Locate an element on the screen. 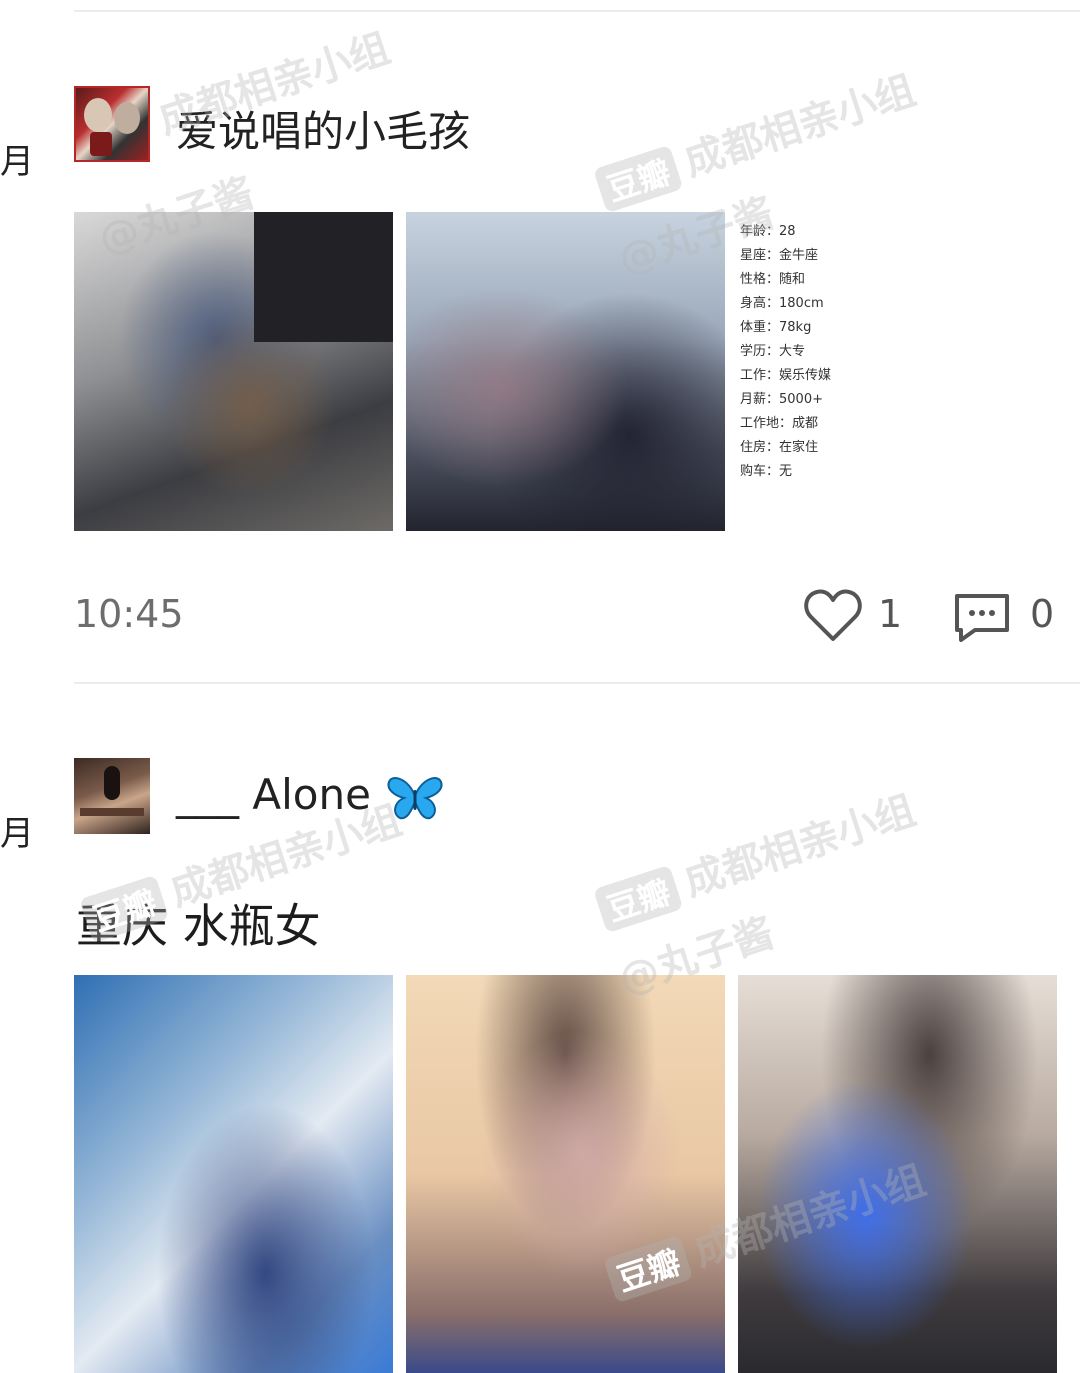 This screenshot has width=1080, height=1373. username: ___ Alone is located at coordinates (310, 796).